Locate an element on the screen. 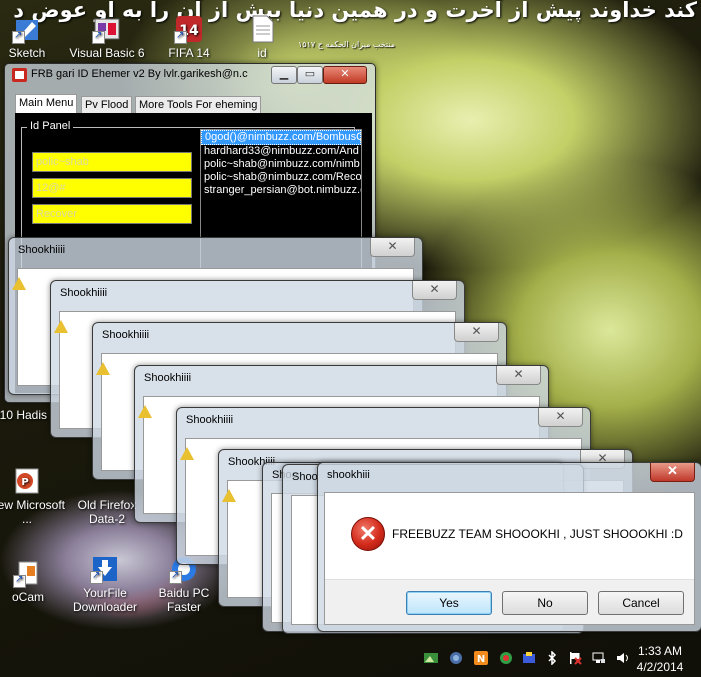  close-button: ✕ is located at coordinates (345, 75).